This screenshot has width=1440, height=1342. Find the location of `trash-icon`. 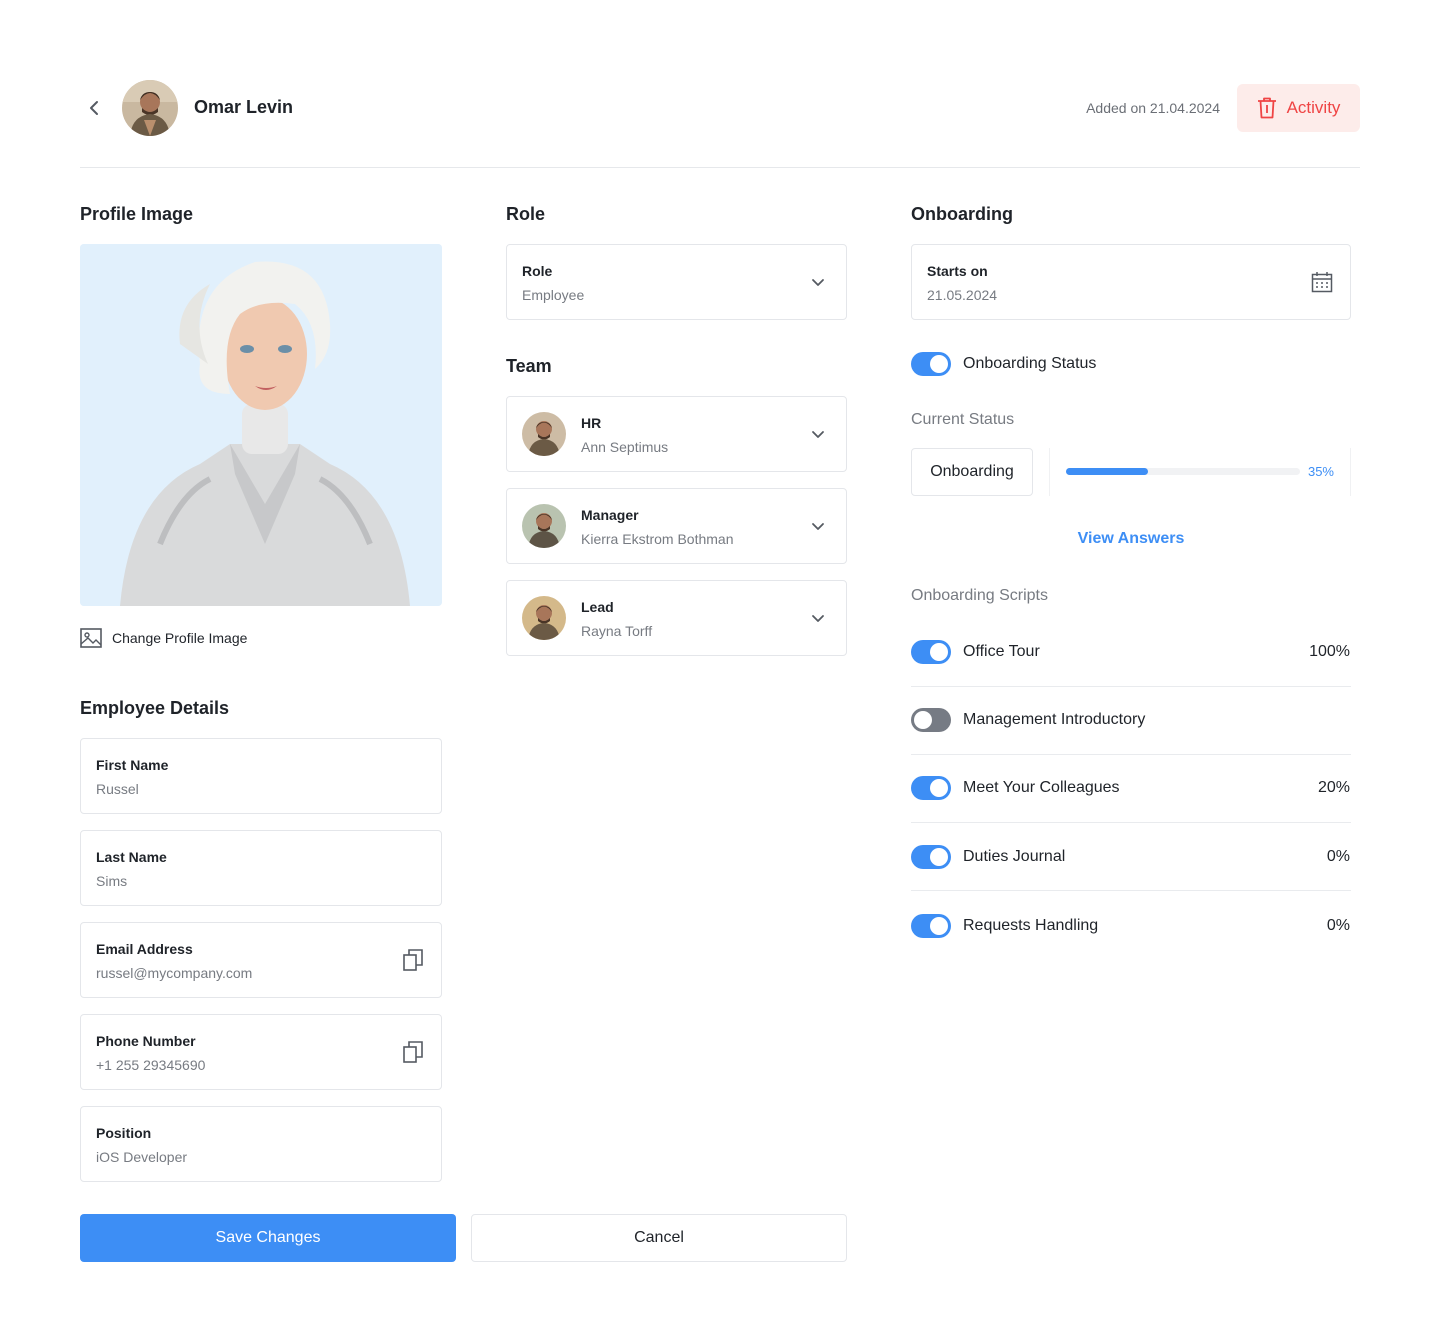

trash-icon is located at coordinates (1266, 108).